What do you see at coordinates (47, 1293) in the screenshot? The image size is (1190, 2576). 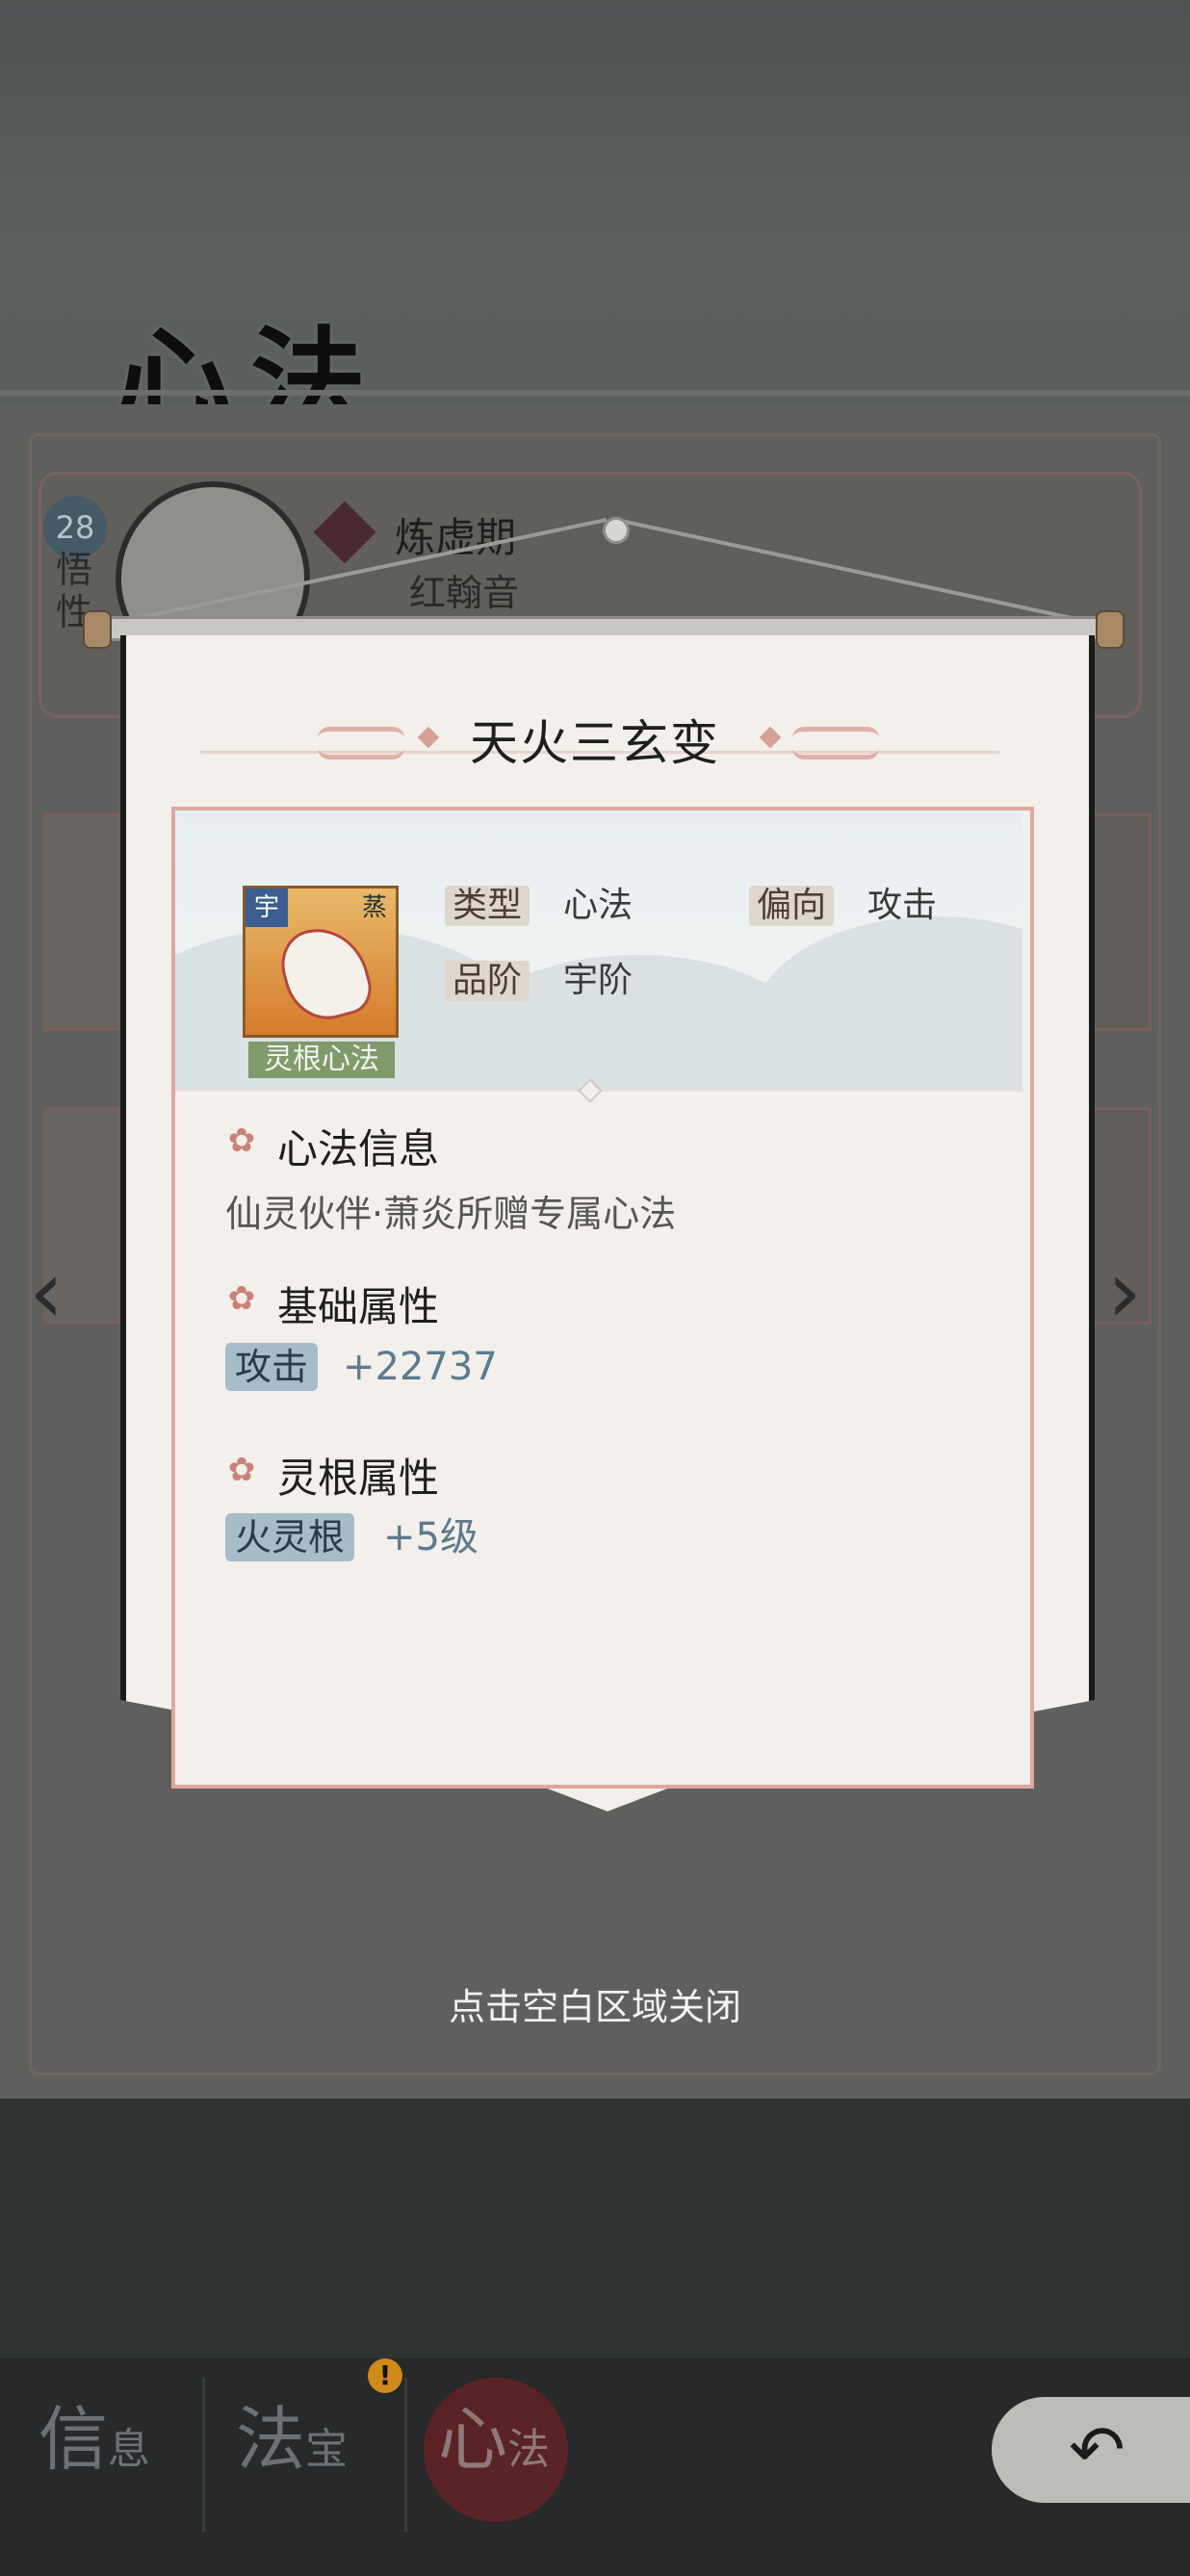 I see `prev-arrow-icon: ‹` at bounding box center [47, 1293].